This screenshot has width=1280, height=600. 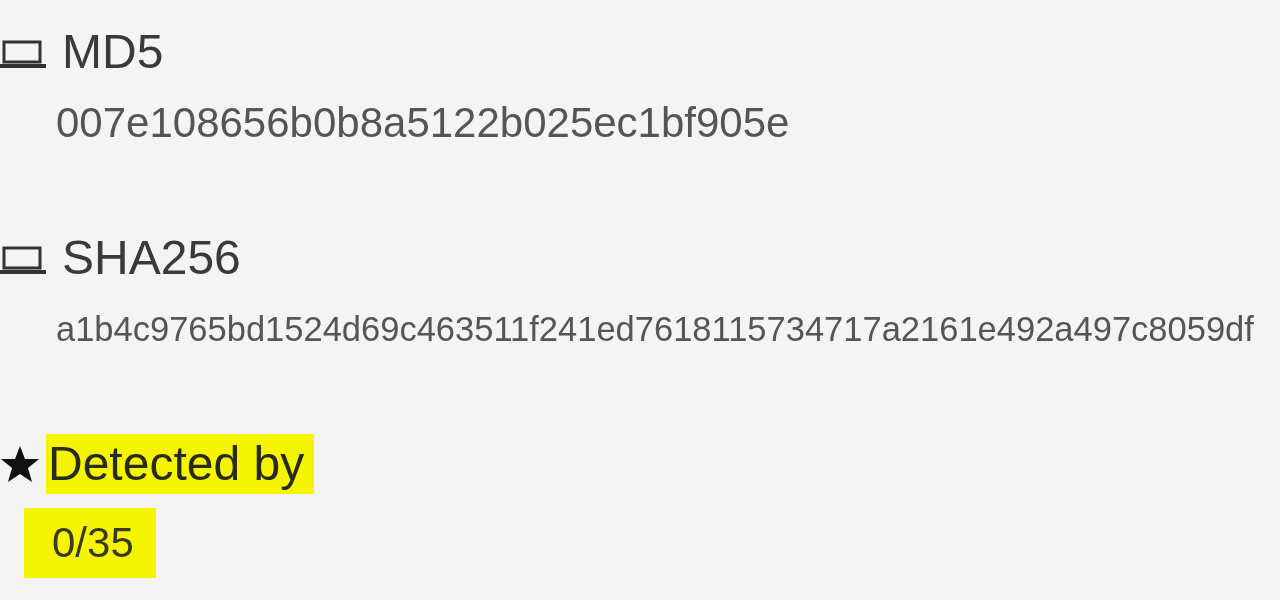 I want to click on star-icon, so click(x=20, y=464).